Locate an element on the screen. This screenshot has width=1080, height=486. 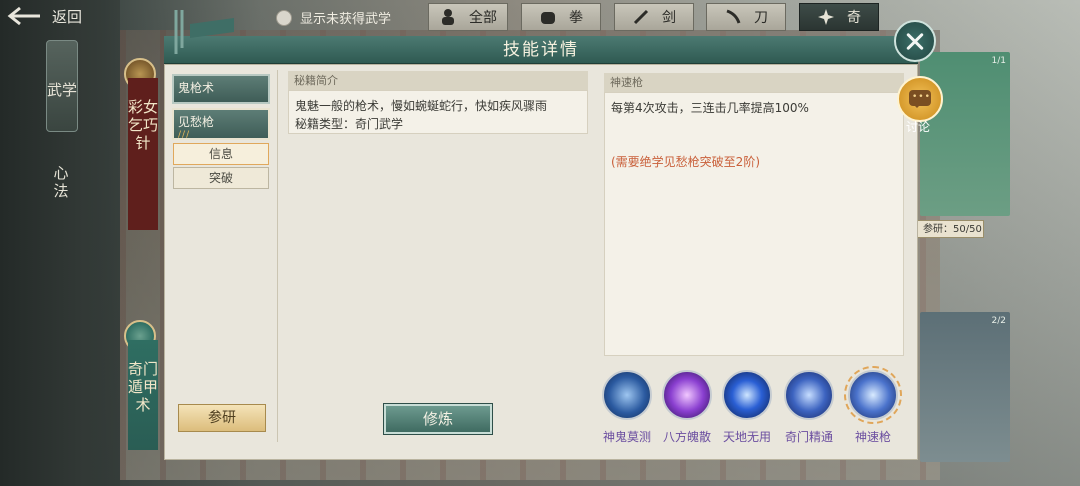
sword-icon is located at coordinates (641, 17).